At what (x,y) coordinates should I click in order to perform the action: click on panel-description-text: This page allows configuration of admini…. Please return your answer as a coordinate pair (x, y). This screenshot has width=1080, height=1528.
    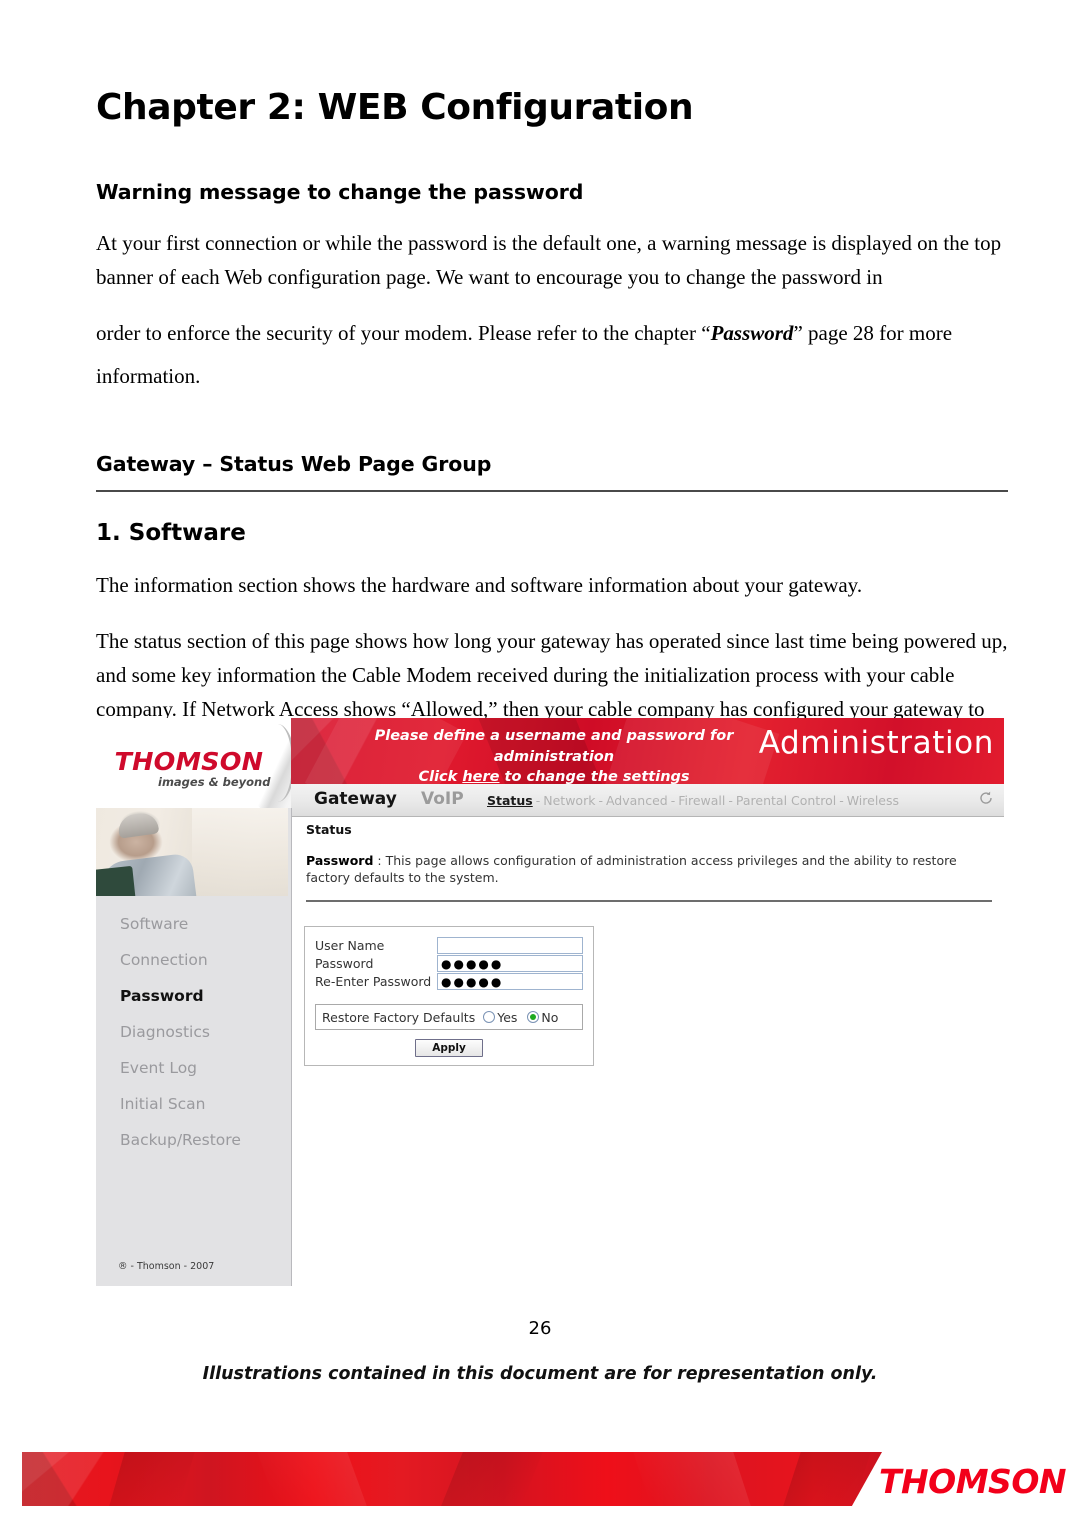
    Looking at the image, I should click on (631, 869).